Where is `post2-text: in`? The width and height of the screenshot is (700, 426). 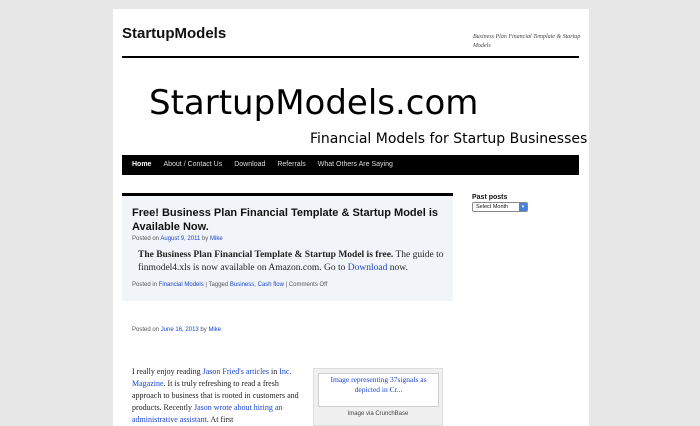
post2-text: in is located at coordinates (274, 371).